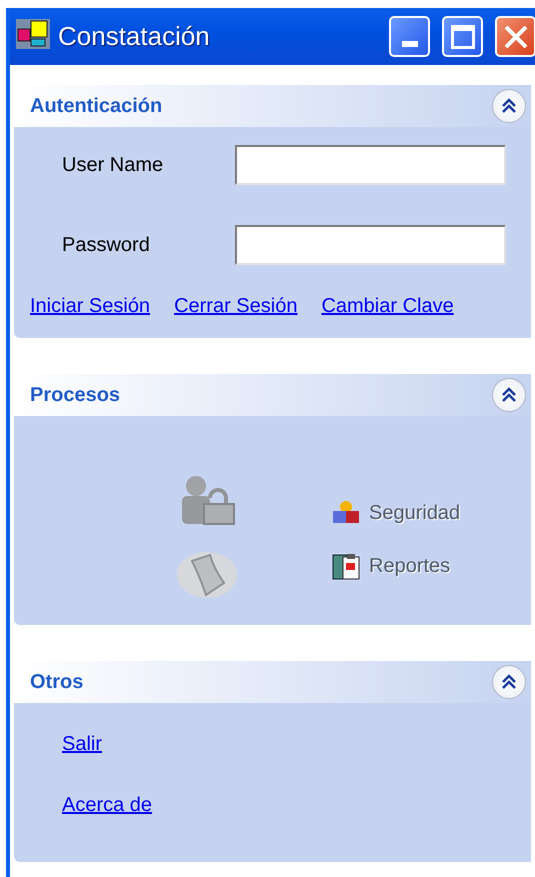  What do you see at coordinates (90, 306) in the screenshot?
I see `link: Iniciar Sesión` at bounding box center [90, 306].